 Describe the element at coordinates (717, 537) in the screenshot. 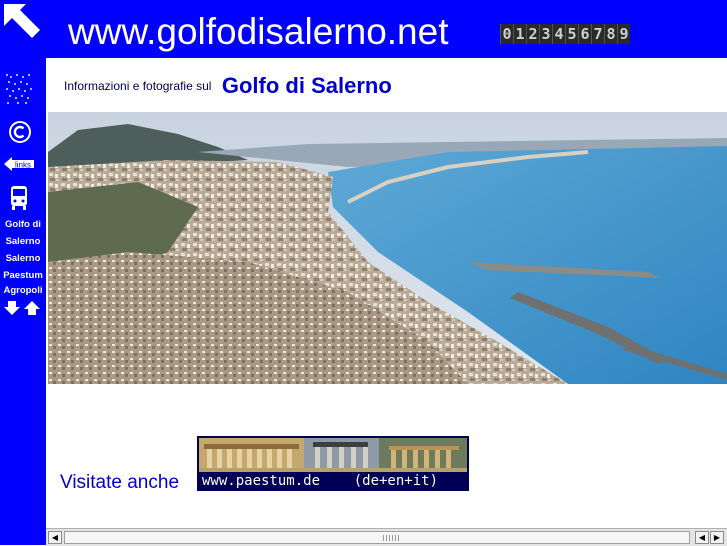

I see `scroll-right-button: ▶` at that location.